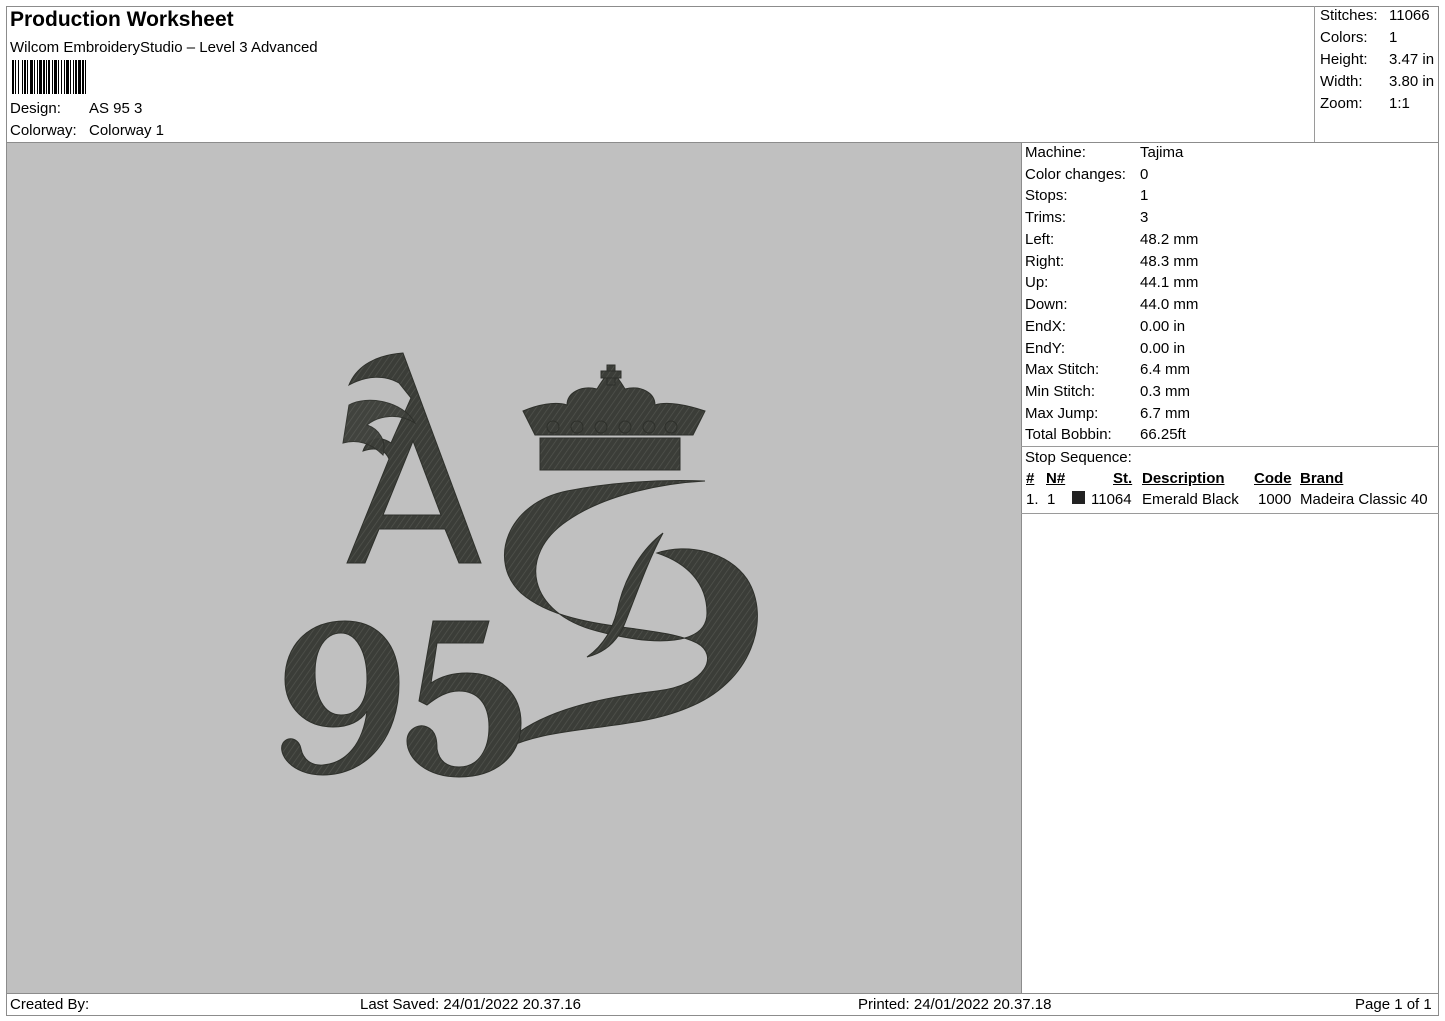 Image resolution: width=1445 pixels, height=1021 pixels. What do you see at coordinates (1045, 326) in the screenshot?
I see `info-label: EndX:` at bounding box center [1045, 326].